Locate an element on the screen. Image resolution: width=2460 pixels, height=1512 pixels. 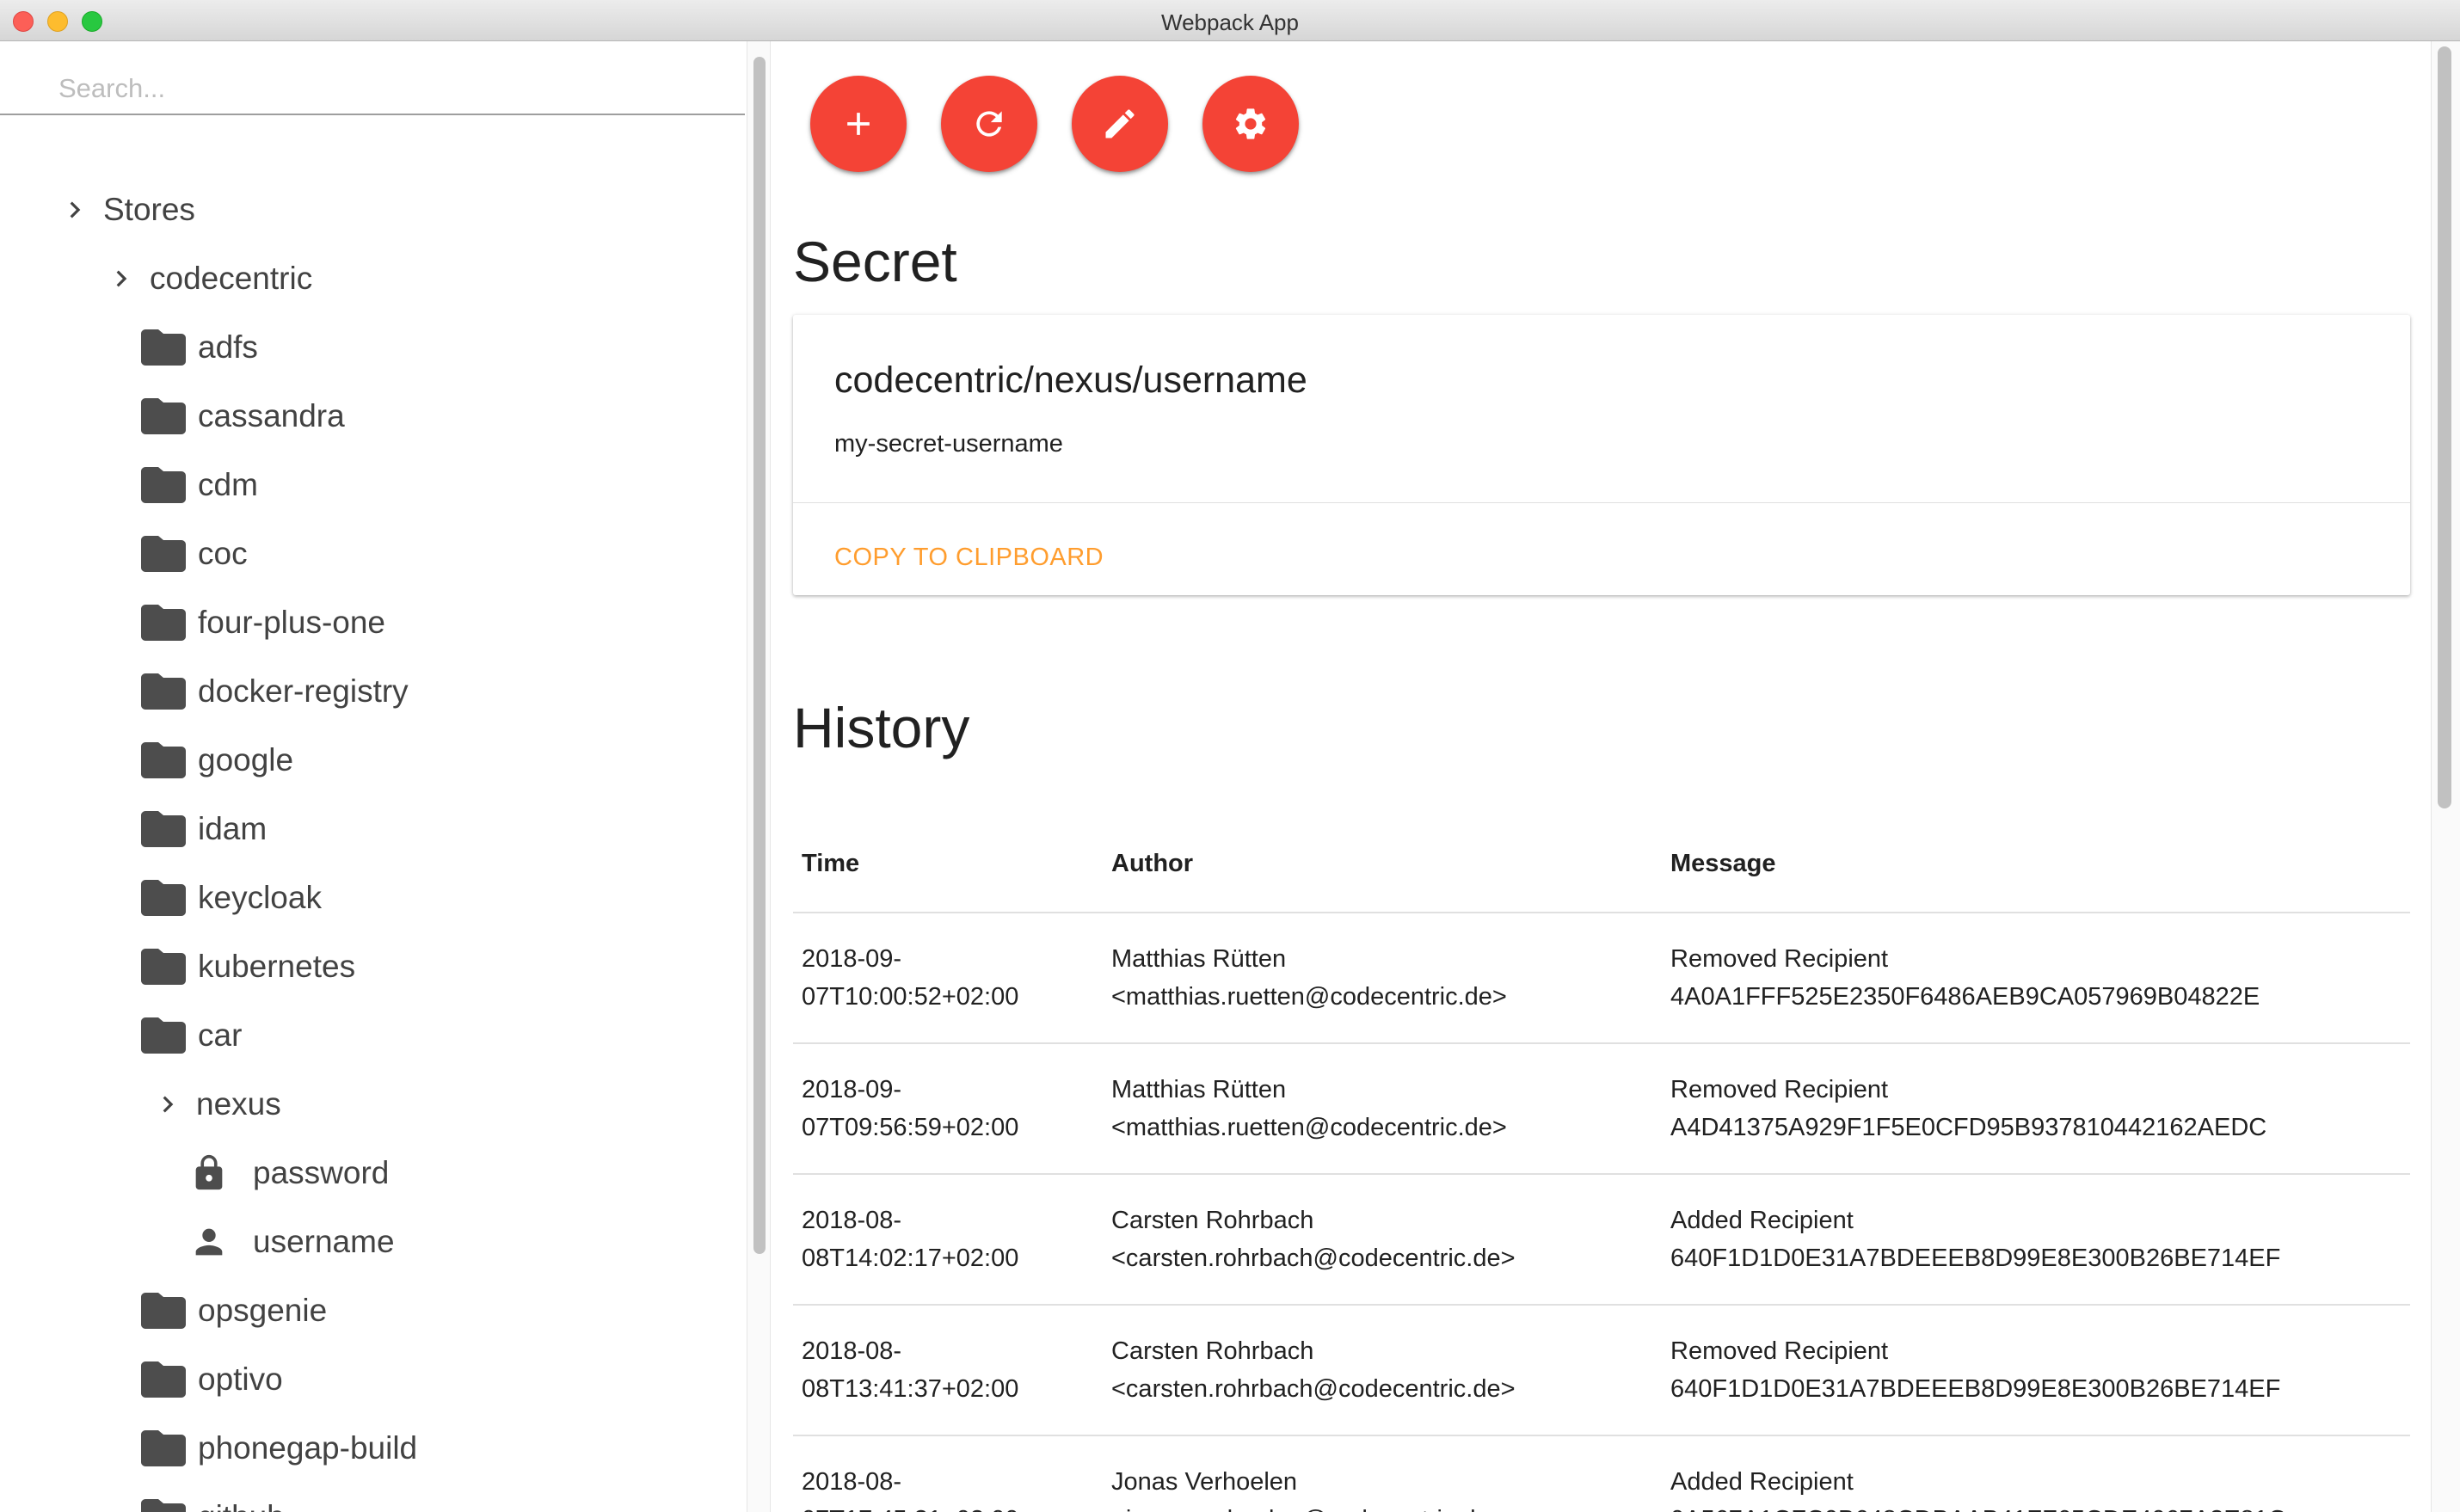
tree-item-google: google is located at coordinates (372, 760).